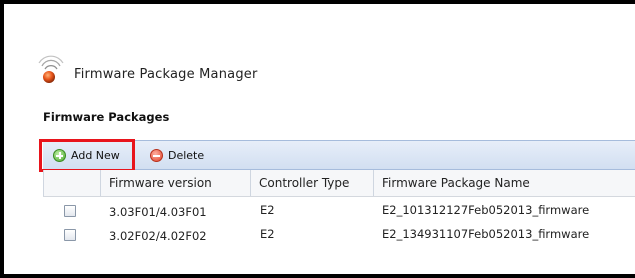 The height and width of the screenshot is (278, 635). I want to click on section-title: Firmware Packages, so click(106, 117).